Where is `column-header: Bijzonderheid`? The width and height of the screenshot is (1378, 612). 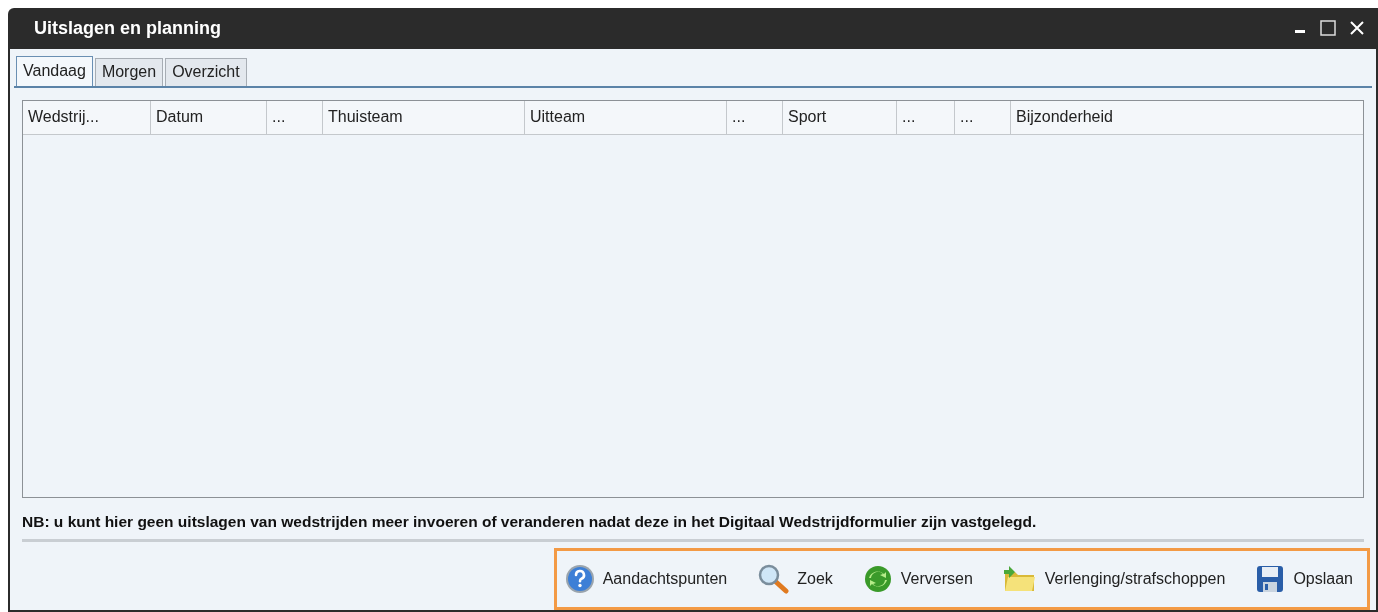
column-header: Bijzonderheid is located at coordinates (1187, 117).